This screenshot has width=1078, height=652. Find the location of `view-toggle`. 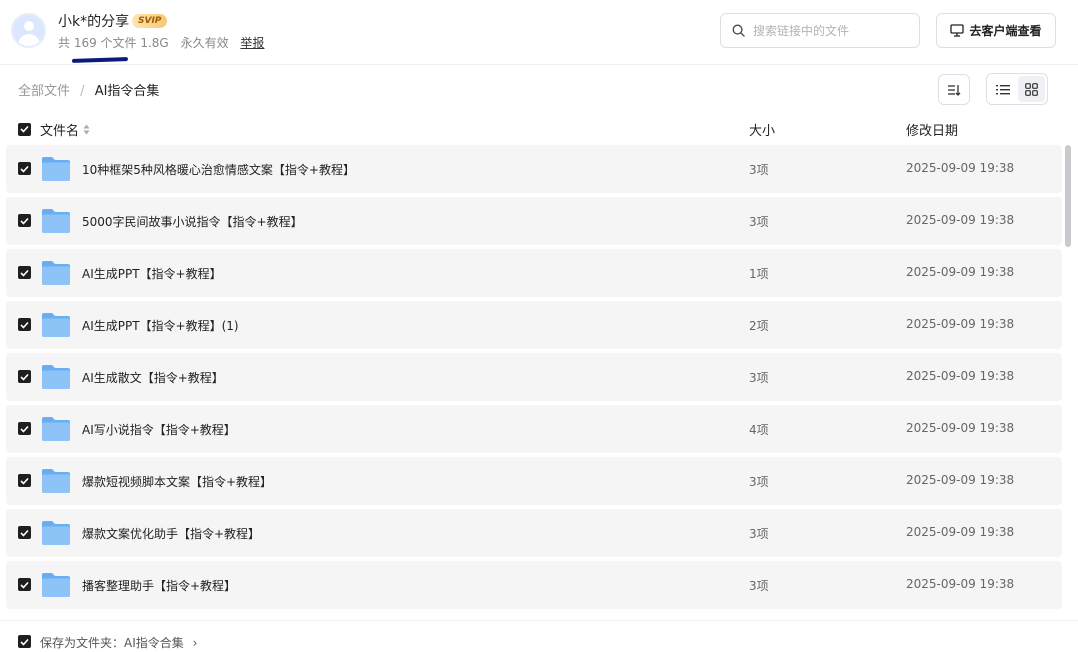

view-toggle is located at coordinates (1017, 89).